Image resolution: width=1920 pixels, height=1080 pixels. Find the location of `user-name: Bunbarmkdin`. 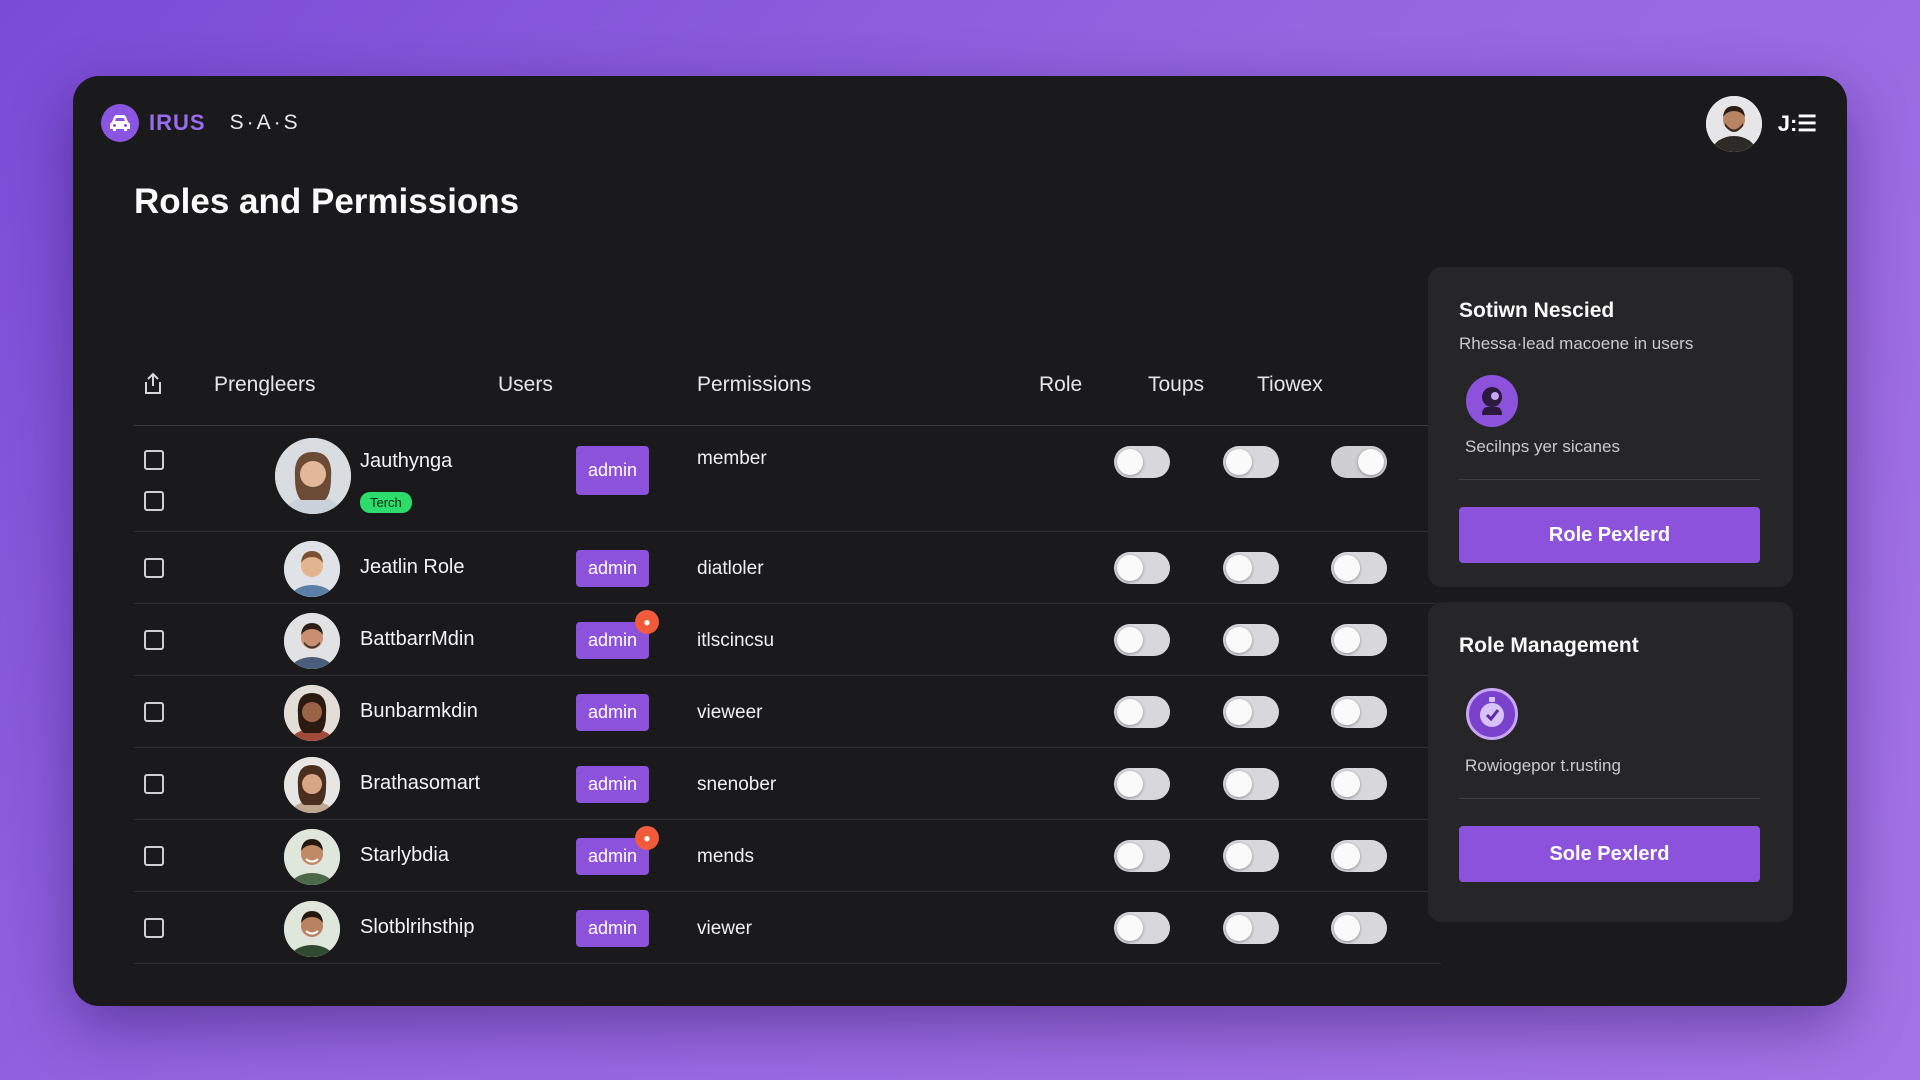

user-name: Bunbarmkdin is located at coordinates (419, 711).